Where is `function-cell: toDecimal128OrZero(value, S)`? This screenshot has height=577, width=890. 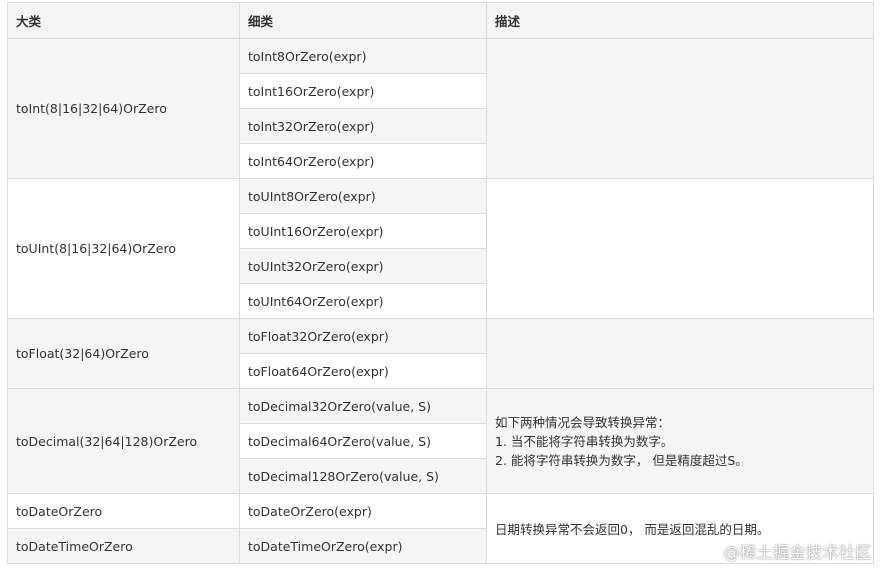
function-cell: toDecimal128OrZero(value, S) is located at coordinates (363, 476).